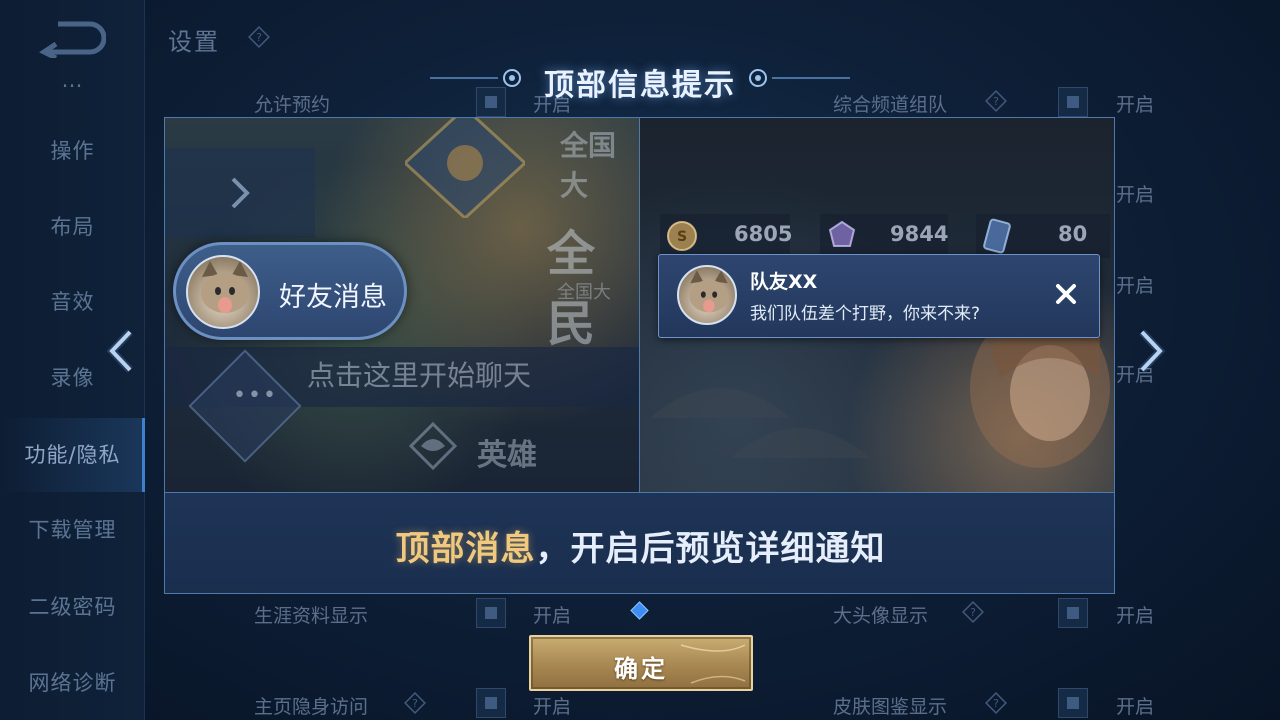  Describe the element at coordinates (72, 227) in the screenshot. I see `nav-item-layout: 布局` at that location.